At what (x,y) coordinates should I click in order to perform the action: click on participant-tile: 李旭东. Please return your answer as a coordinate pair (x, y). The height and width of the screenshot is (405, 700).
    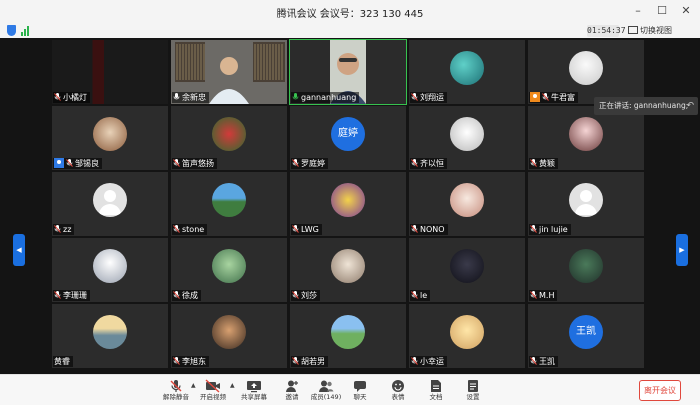
    Looking at the image, I should click on (229, 336).